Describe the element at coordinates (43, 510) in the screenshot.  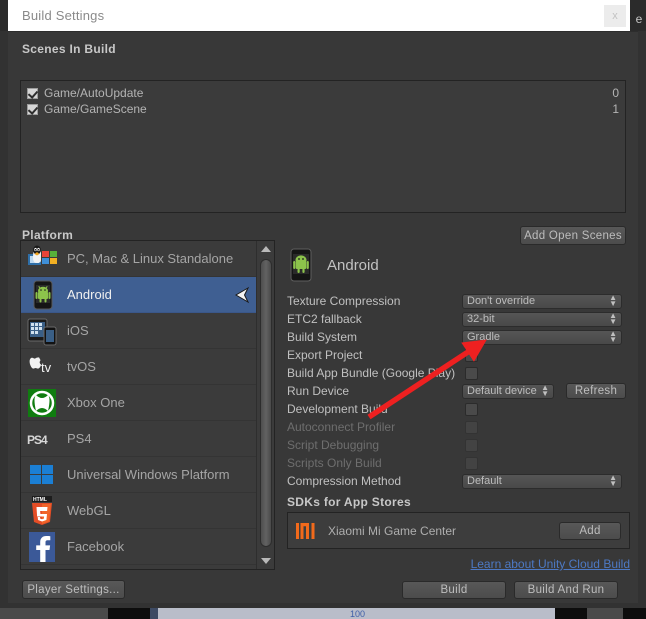
I see `webgl-icon: HTML` at that location.